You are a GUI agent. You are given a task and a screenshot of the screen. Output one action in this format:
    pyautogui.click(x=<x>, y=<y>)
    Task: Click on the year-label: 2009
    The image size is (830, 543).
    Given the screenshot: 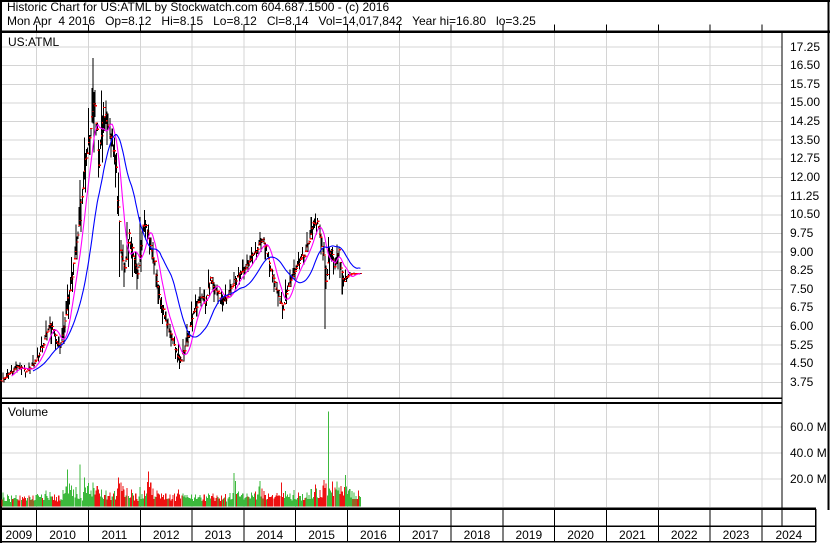 What is the action you would take?
    pyautogui.click(x=19, y=535)
    